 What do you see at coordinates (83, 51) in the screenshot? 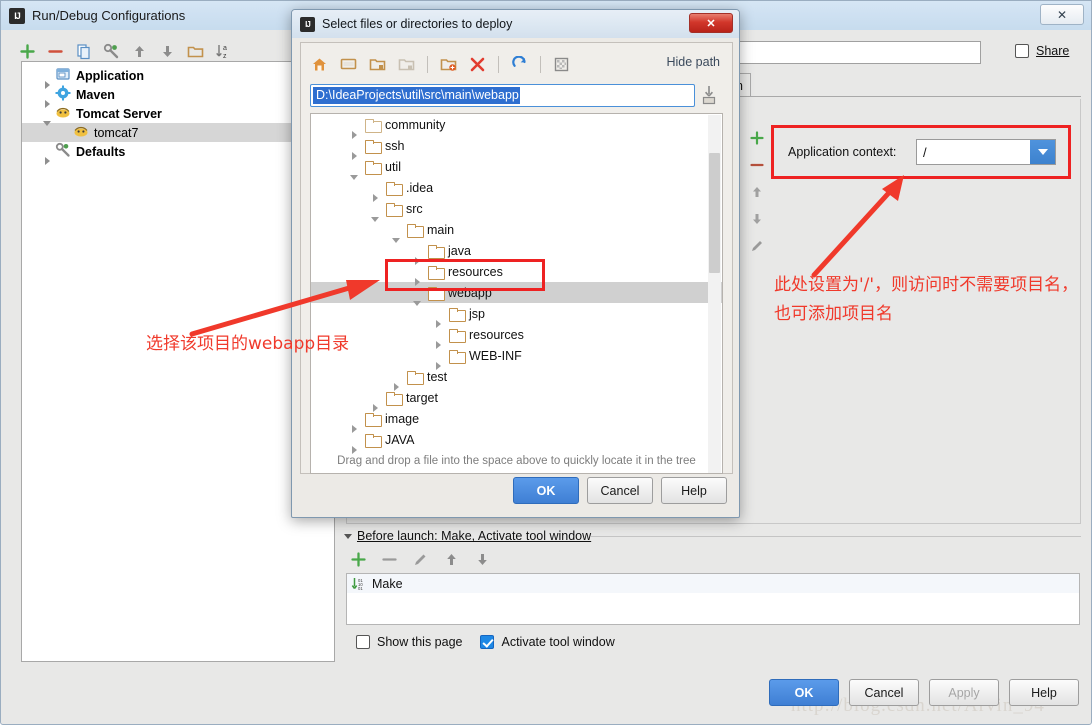
I see `copy-configuration-button` at bounding box center [83, 51].